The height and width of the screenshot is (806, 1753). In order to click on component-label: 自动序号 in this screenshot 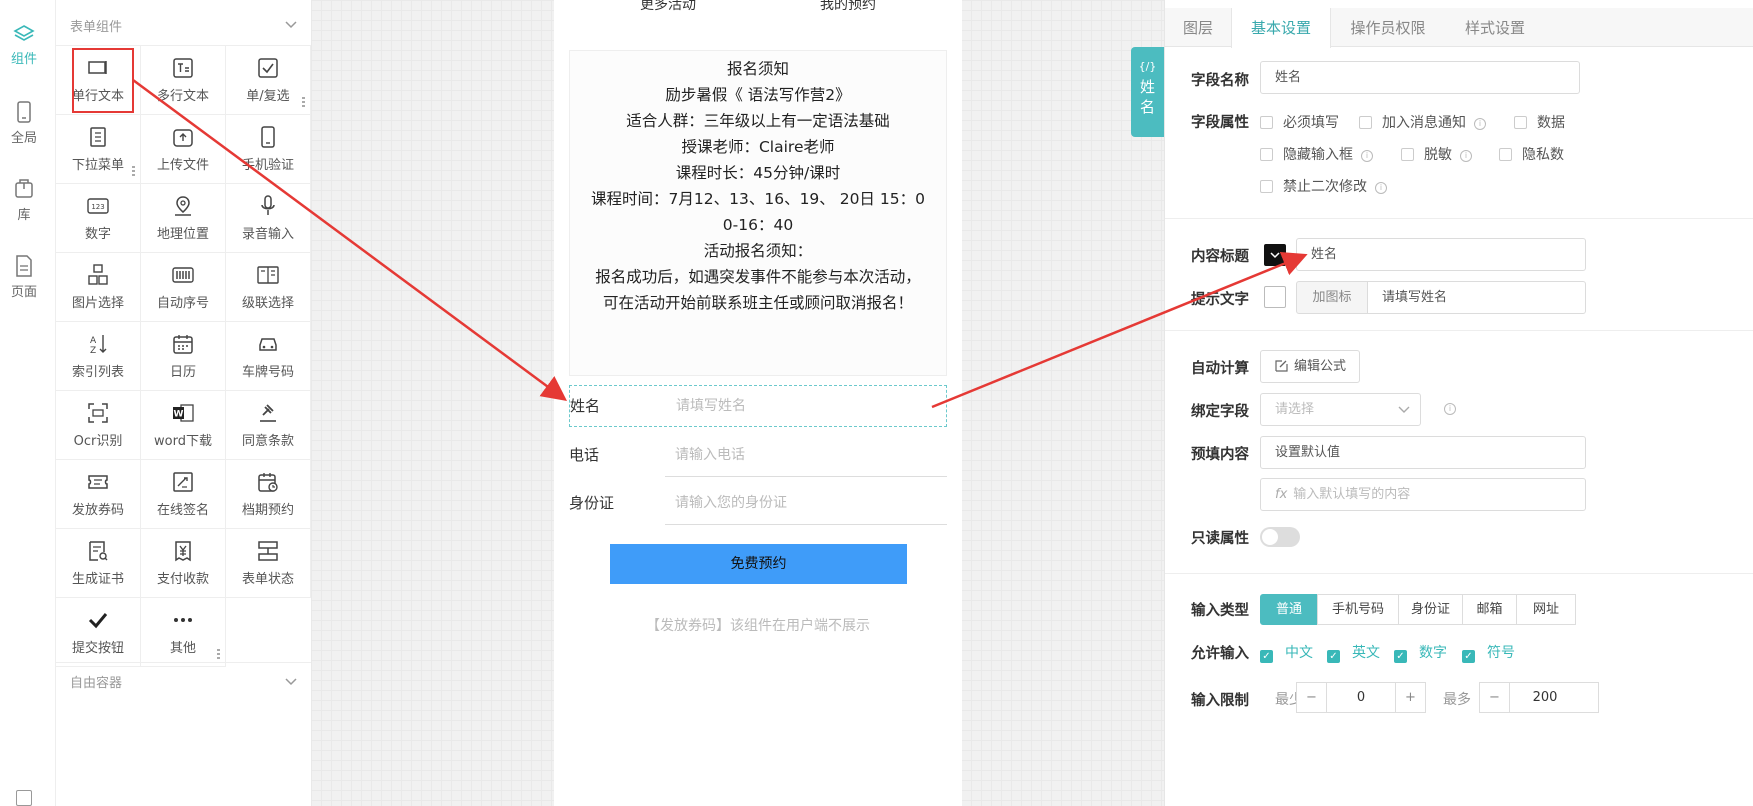, I will do `click(182, 303)`.